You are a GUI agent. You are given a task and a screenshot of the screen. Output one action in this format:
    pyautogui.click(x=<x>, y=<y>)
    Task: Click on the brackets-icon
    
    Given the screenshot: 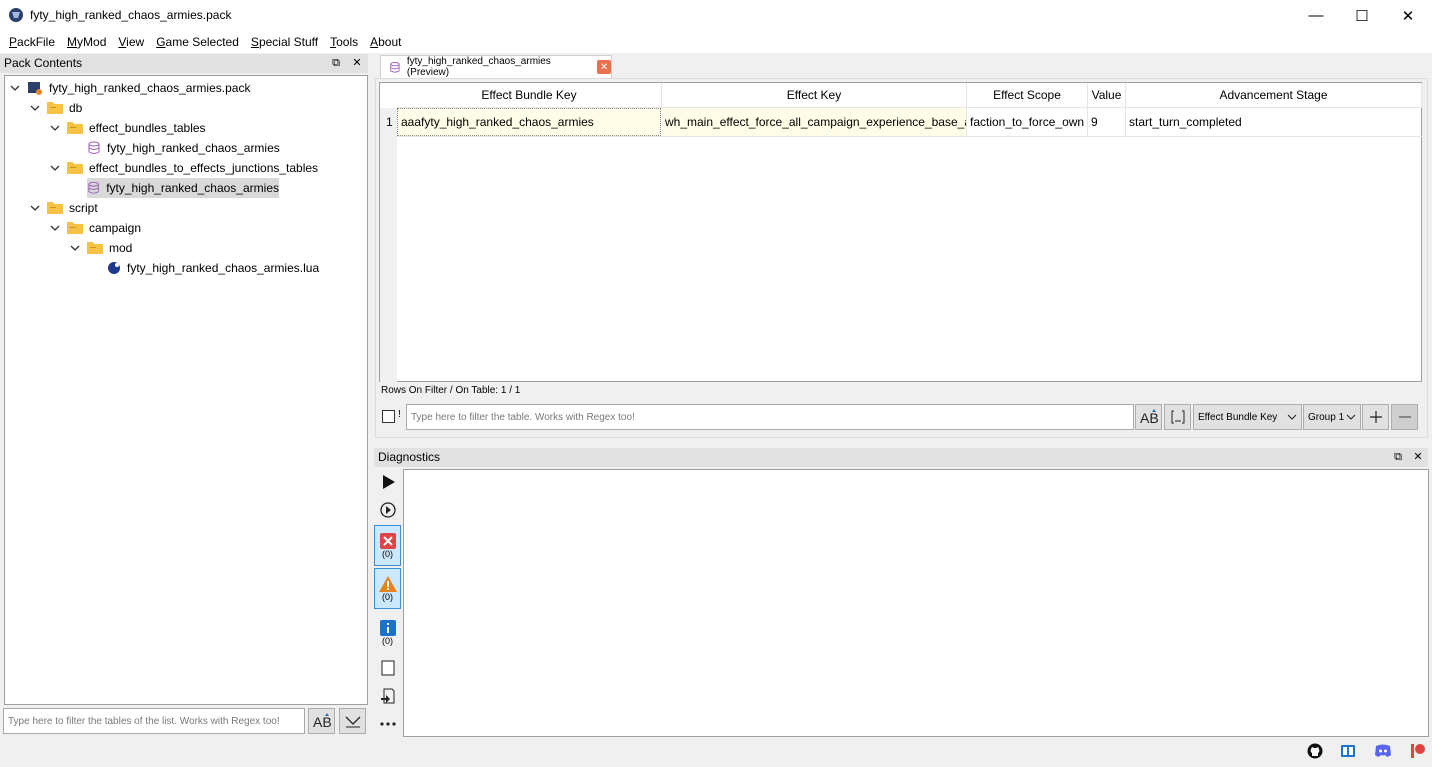 What is the action you would take?
    pyautogui.click(x=1177, y=417)
    